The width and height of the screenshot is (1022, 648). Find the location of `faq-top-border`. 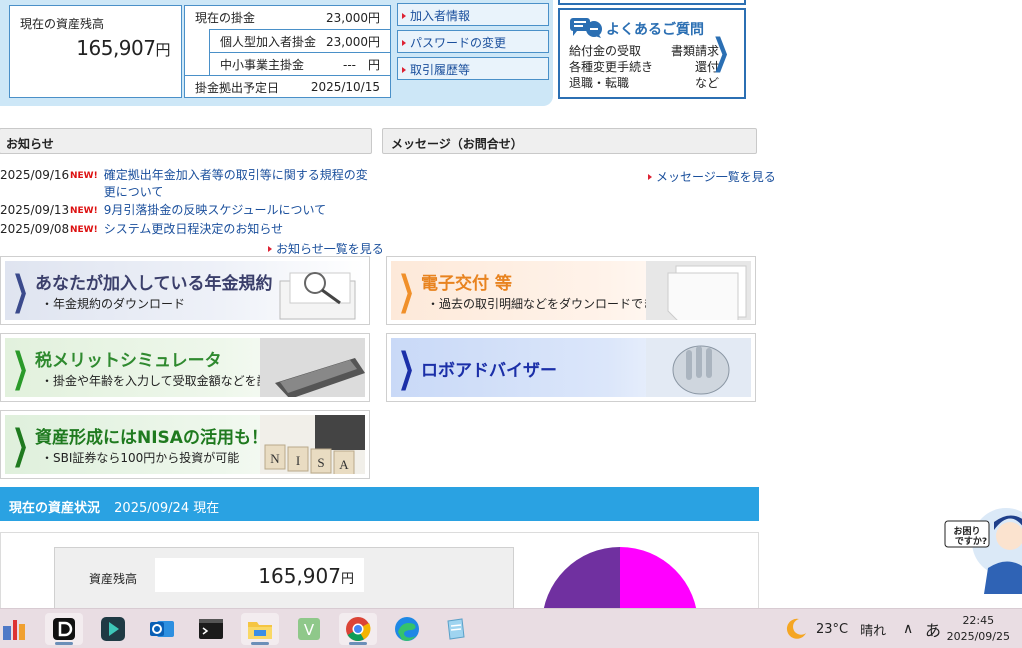

faq-top-border is located at coordinates (652, 2).